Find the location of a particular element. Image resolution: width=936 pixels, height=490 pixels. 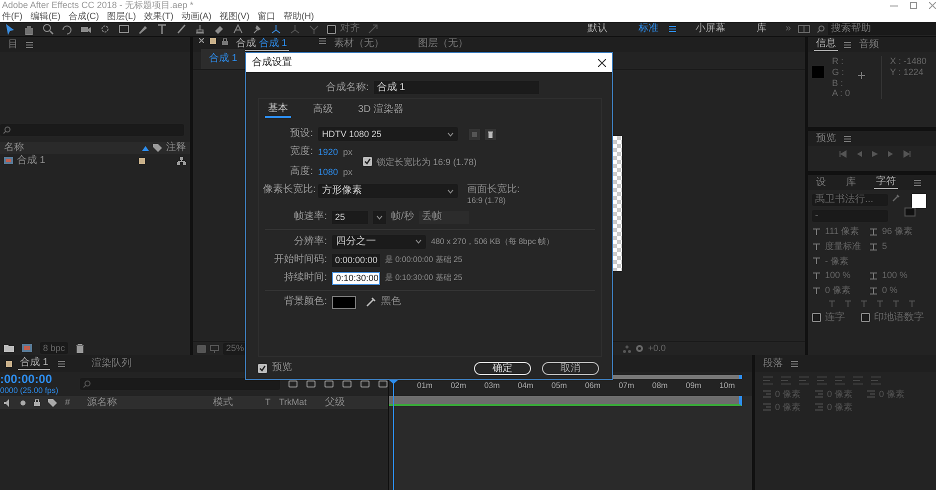

skip-back-icon is located at coordinates (843, 154).